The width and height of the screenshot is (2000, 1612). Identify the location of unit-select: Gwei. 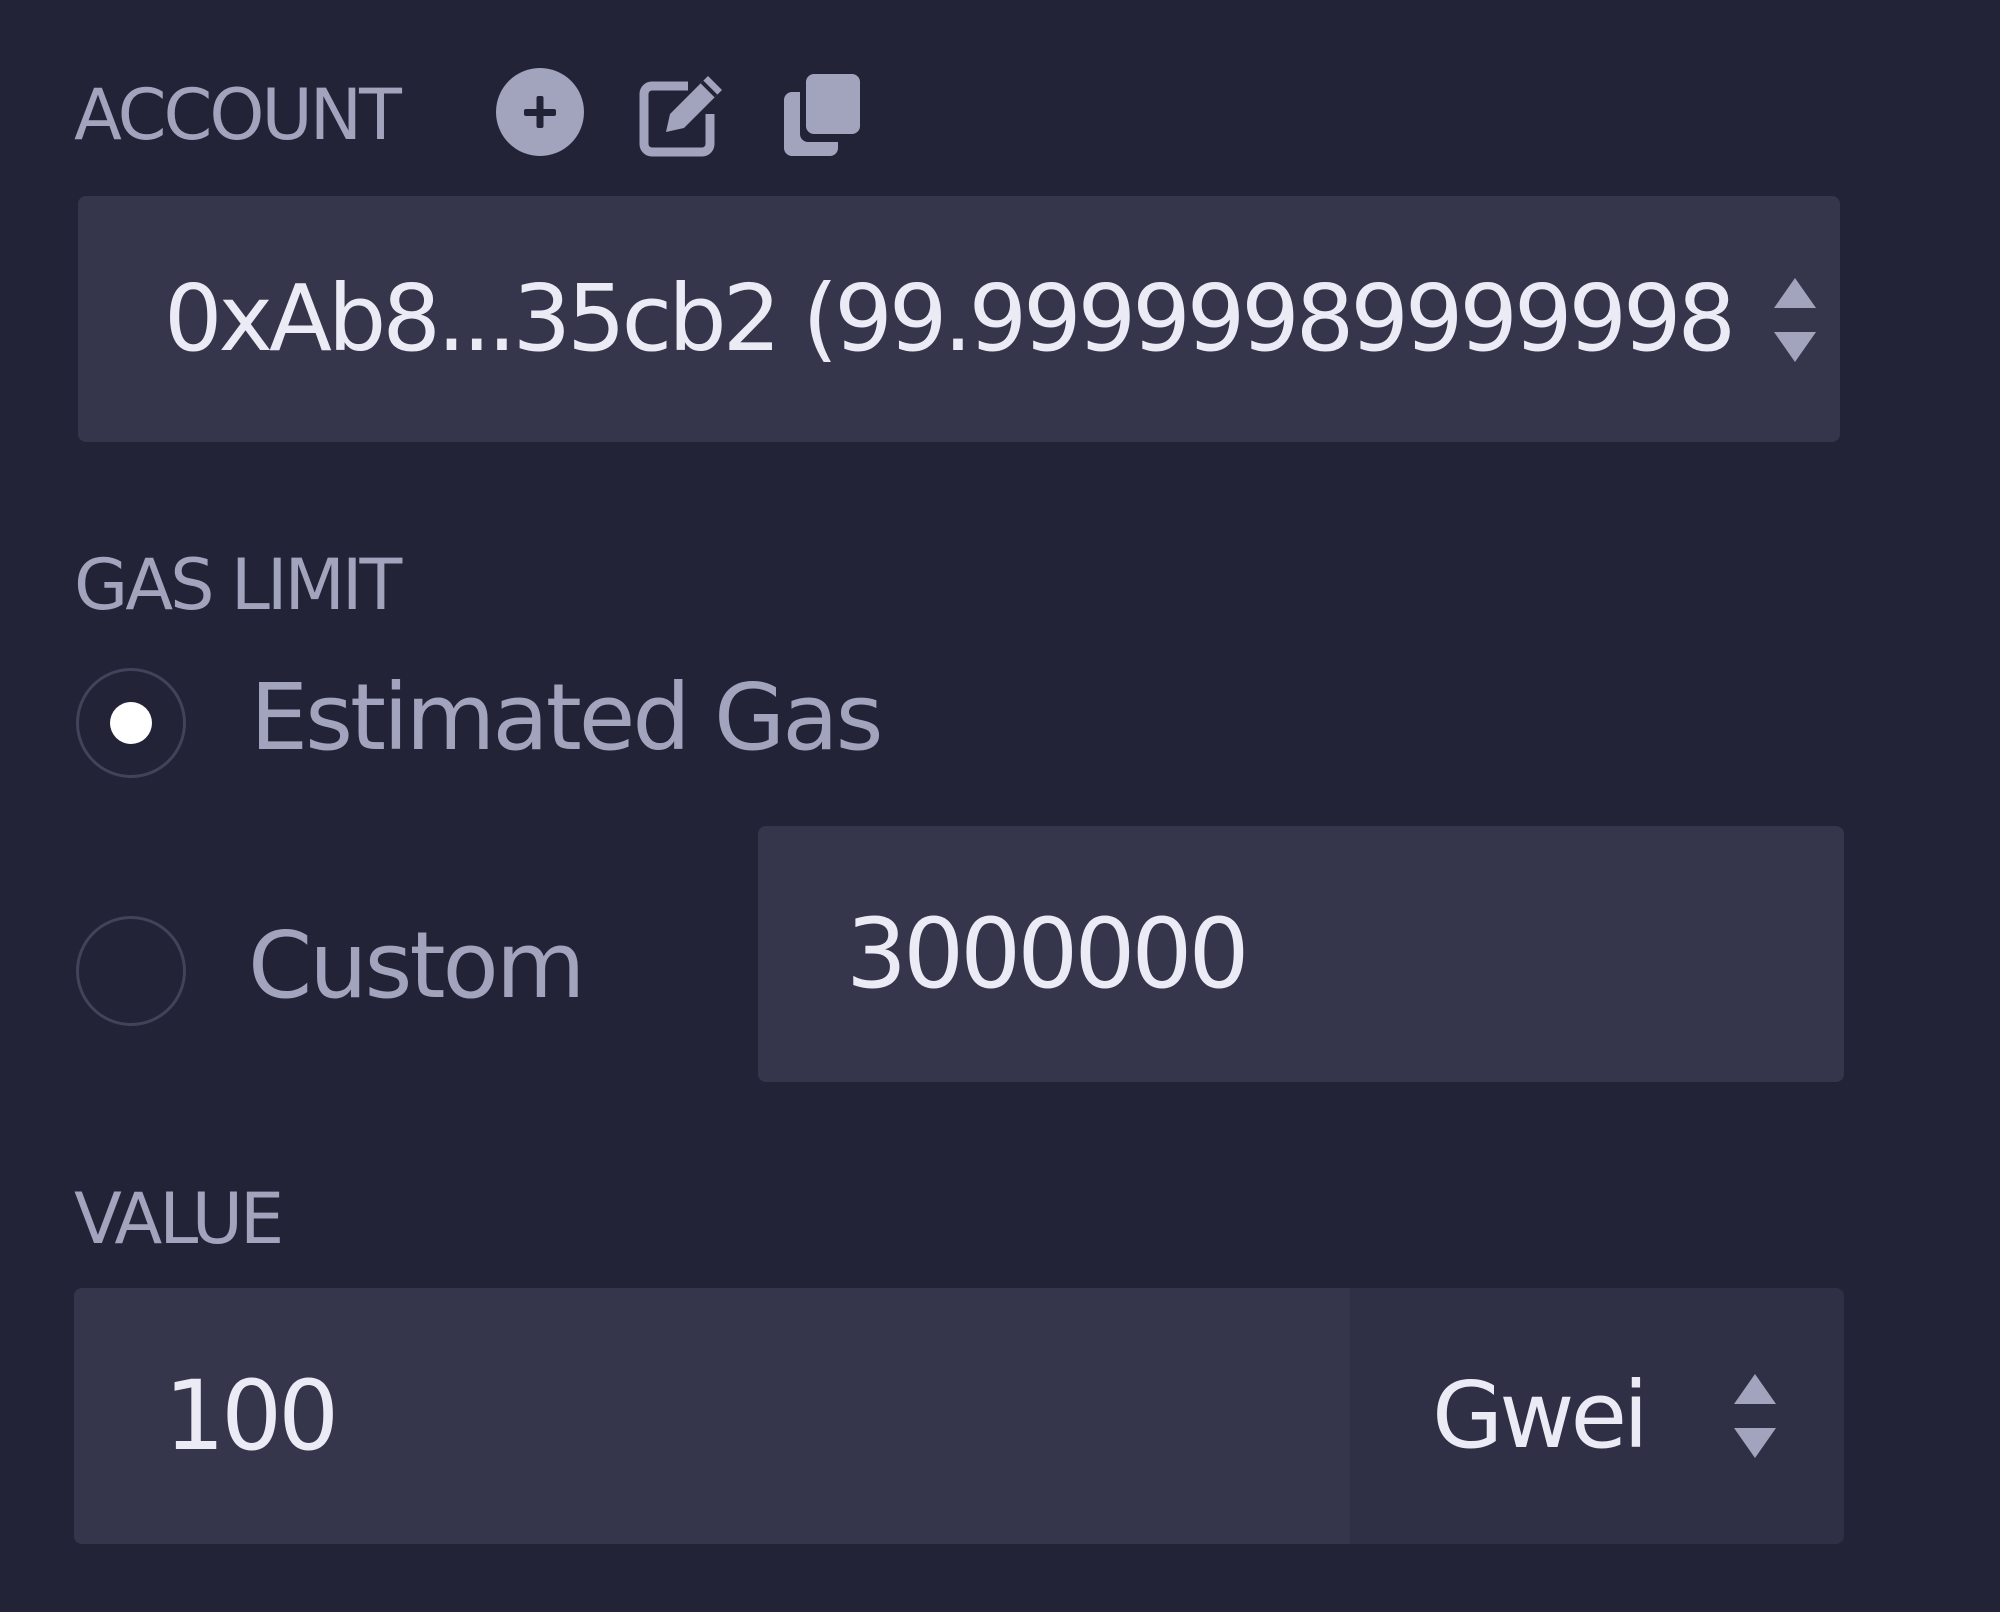
(1597, 1416).